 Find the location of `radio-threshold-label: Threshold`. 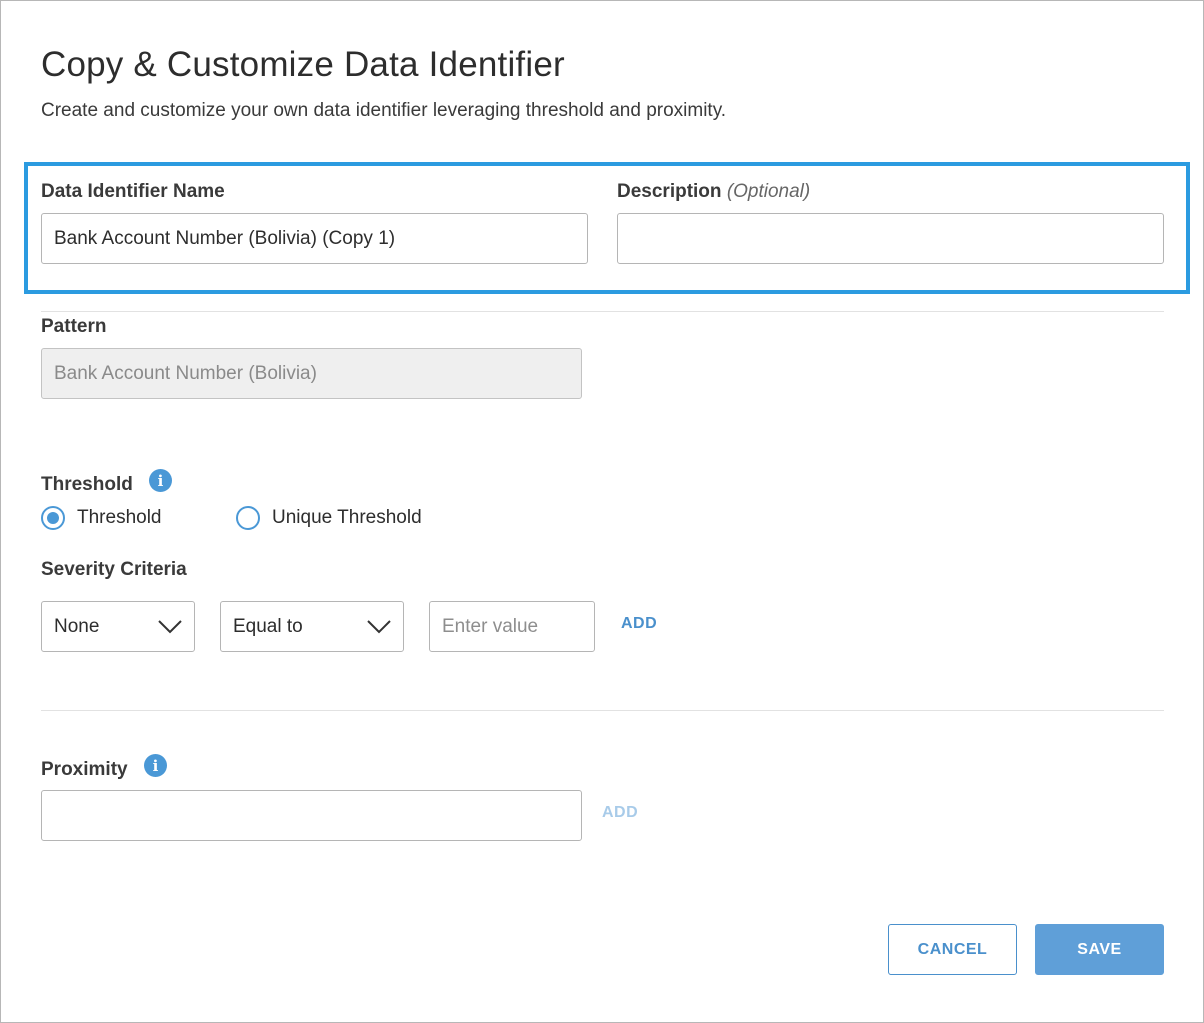

radio-threshold-label: Threshold is located at coordinates (119, 517).